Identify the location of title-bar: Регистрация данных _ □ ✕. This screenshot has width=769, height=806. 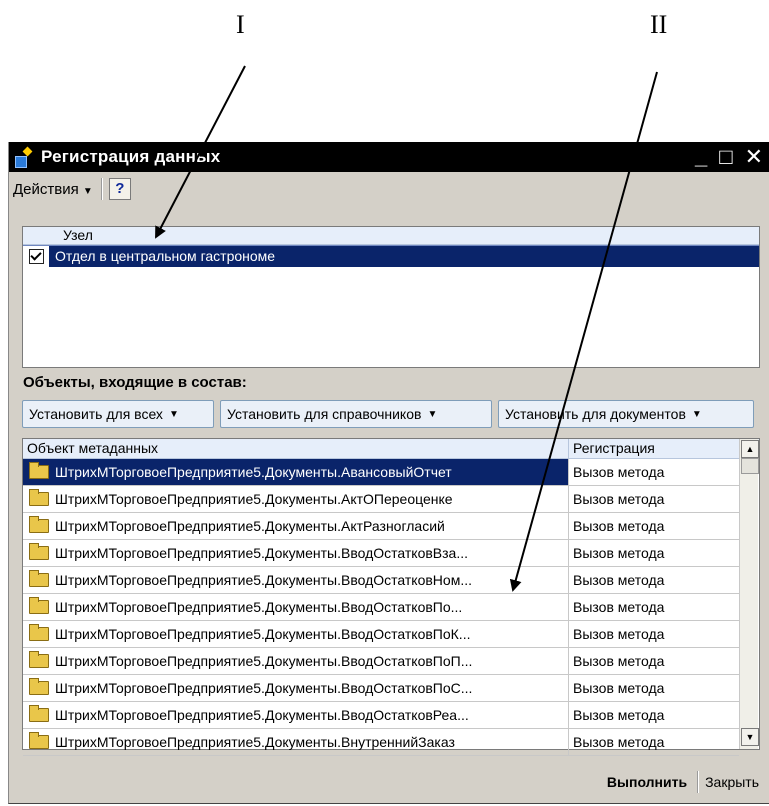
(389, 157).